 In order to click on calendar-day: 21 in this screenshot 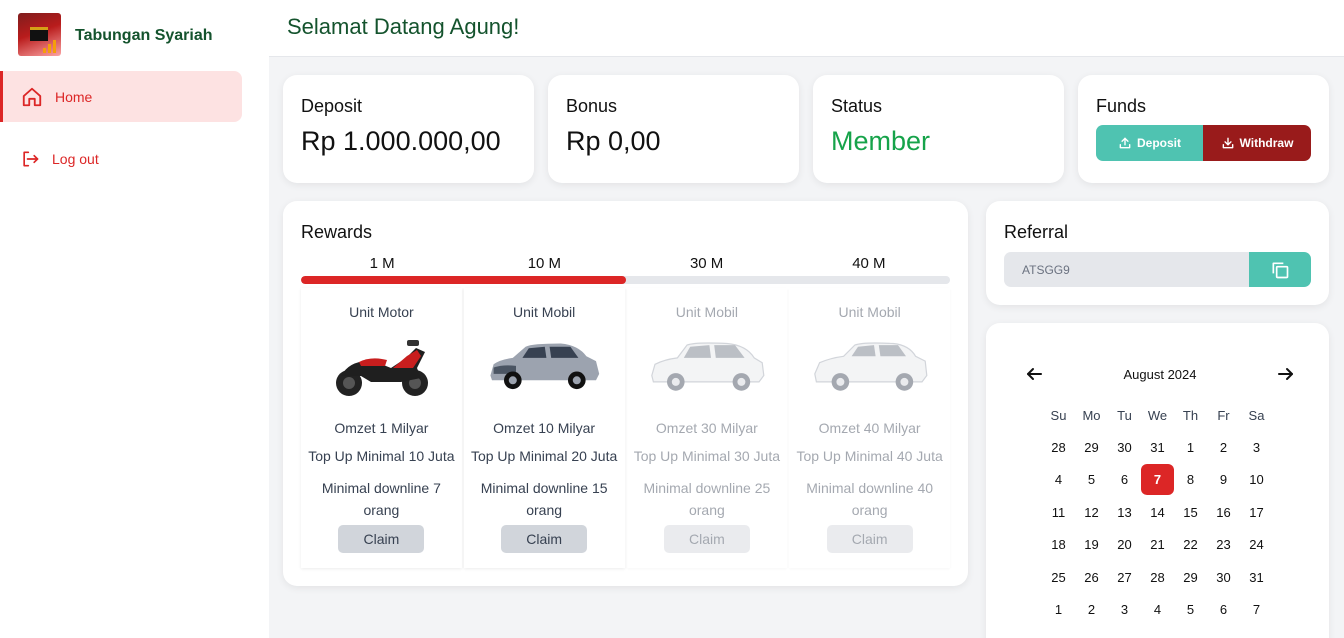, I will do `click(1157, 545)`.